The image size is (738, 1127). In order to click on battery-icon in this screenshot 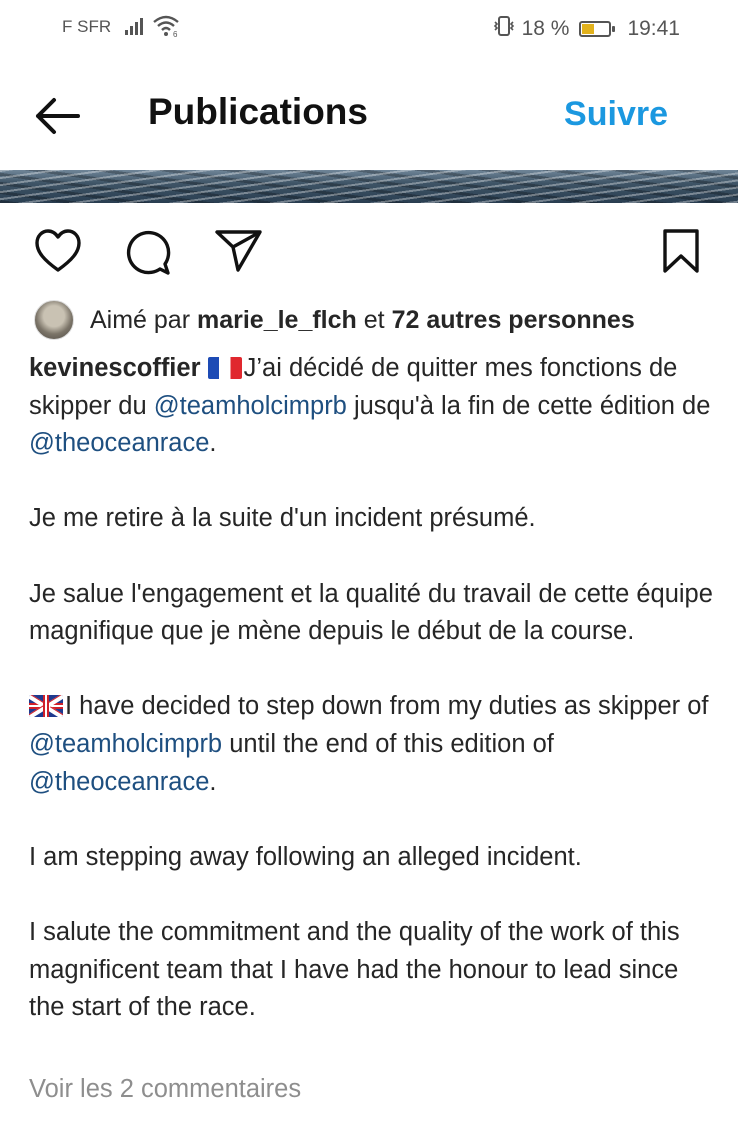, I will do `click(597, 29)`.